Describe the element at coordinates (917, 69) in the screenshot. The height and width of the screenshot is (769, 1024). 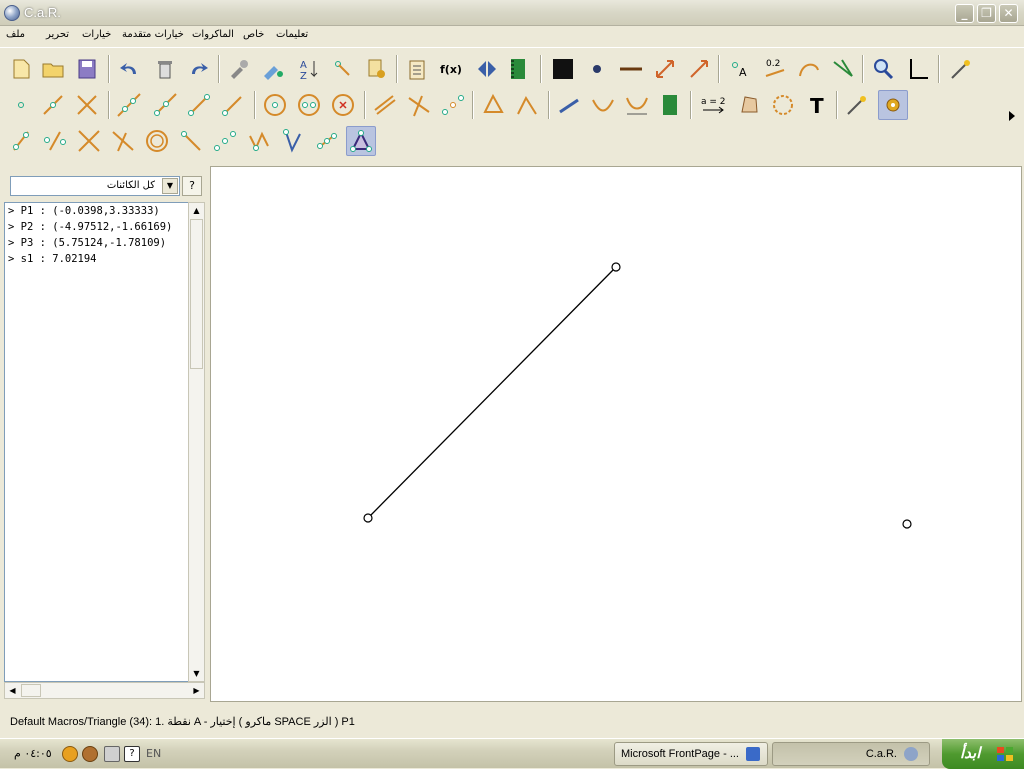
I see `axes-icon` at that location.